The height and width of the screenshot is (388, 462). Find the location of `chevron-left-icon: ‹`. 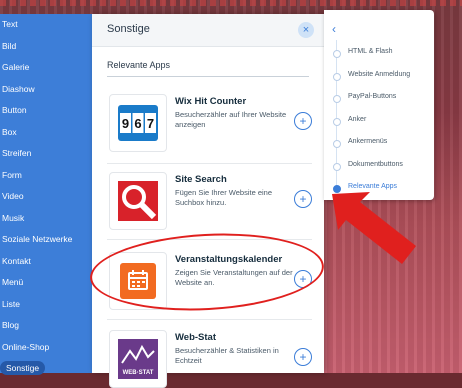

chevron-left-icon: ‹ is located at coordinates (334, 29).